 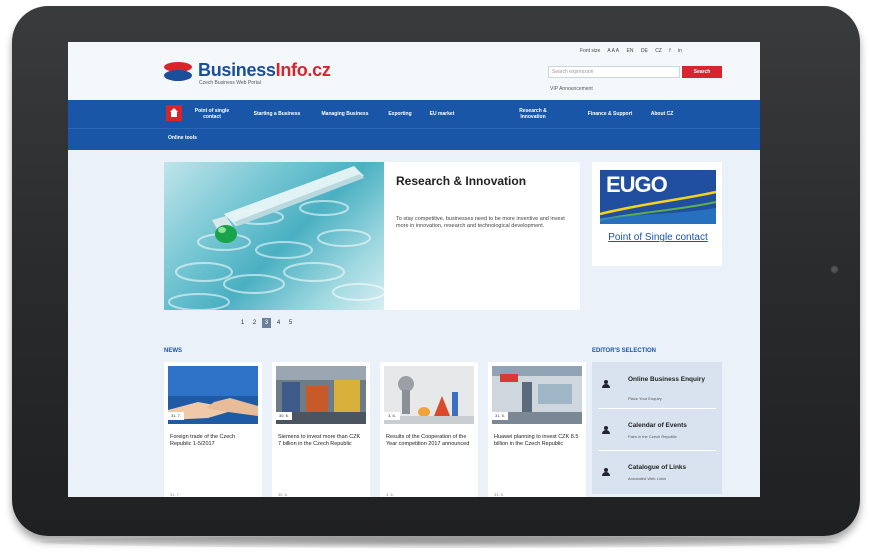 What do you see at coordinates (278, 323) in the screenshot?
I see `pager-page-4: 4` at bounding box center [278, 323].